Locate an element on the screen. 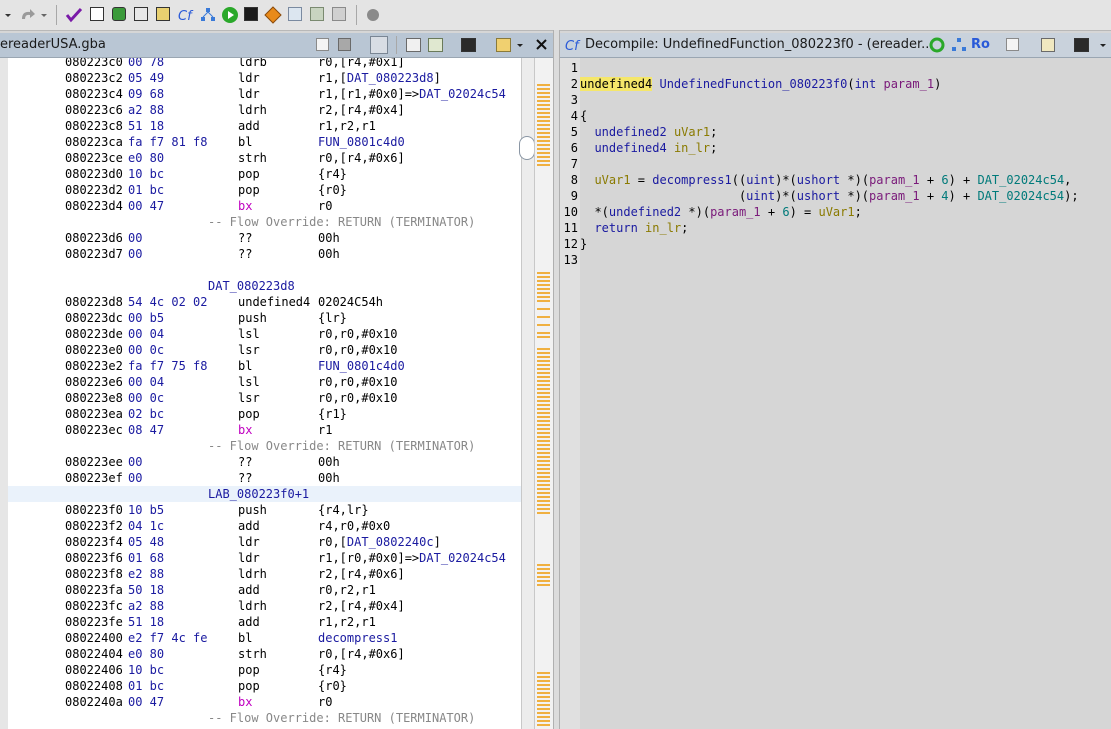 The height and width of the screenshot is (729, 1111). listing-row: 080223fe 51 18 add r1,r2,r1 is located at coordinates (264, 622).